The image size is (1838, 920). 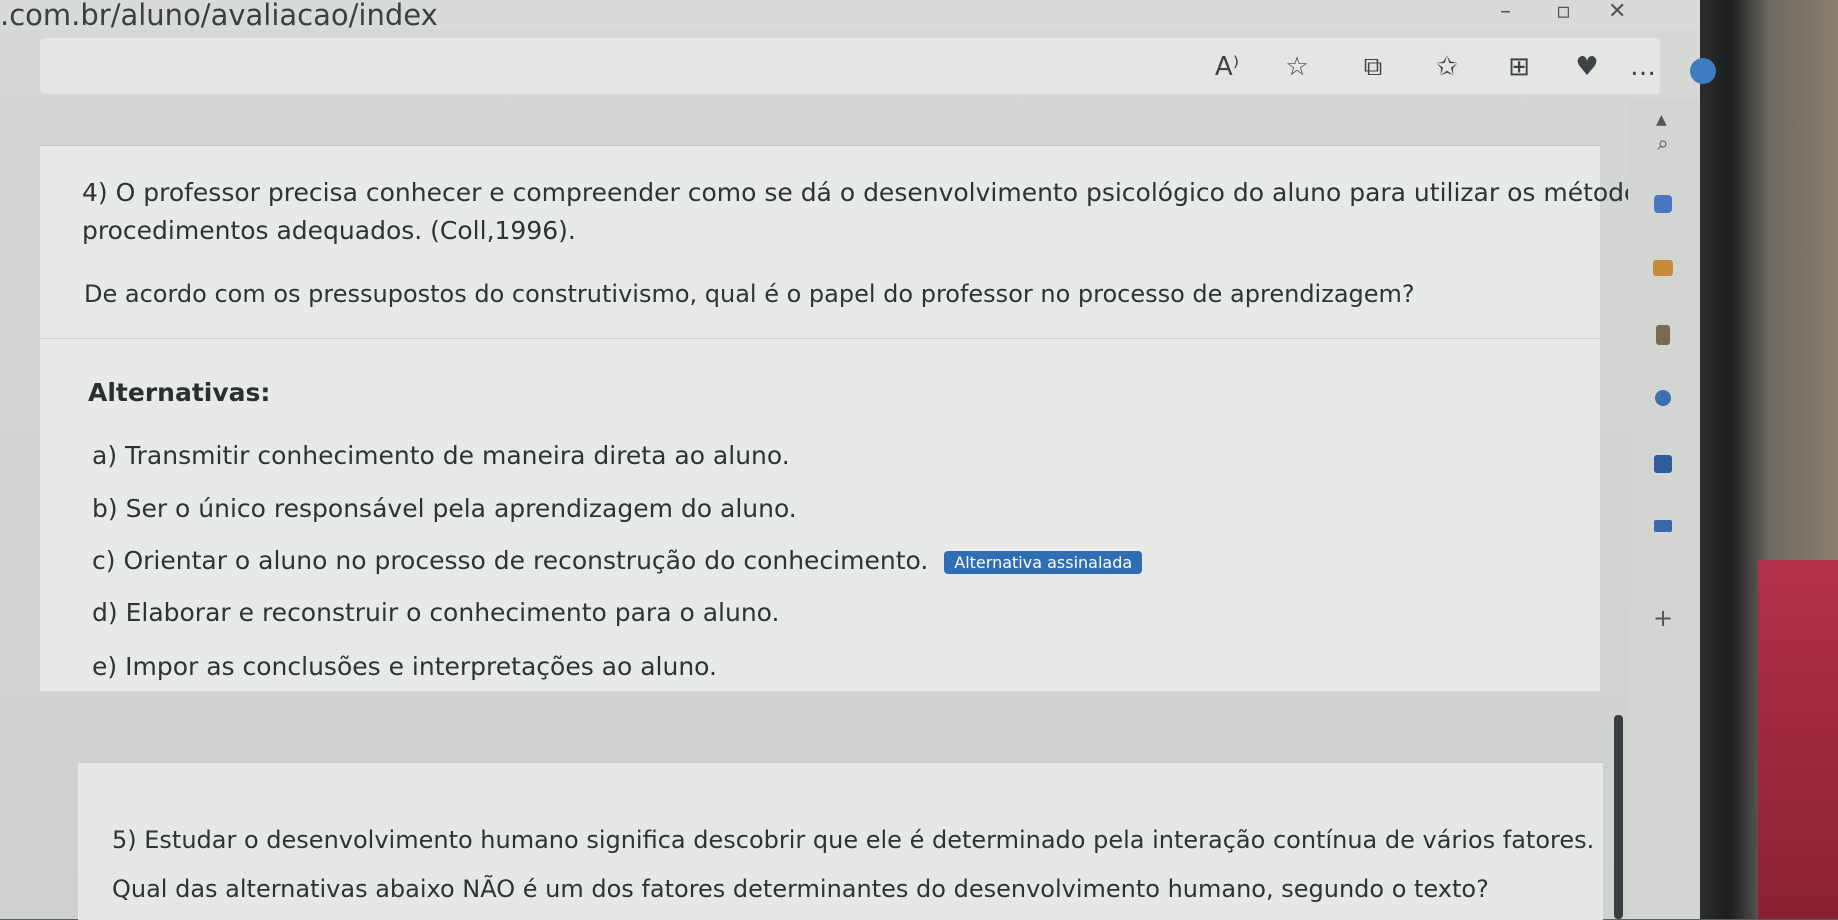 What do you see at coordinates (1663, 335) in the screenshot?
I see `games-icon` at bounding box center [1663, 335].